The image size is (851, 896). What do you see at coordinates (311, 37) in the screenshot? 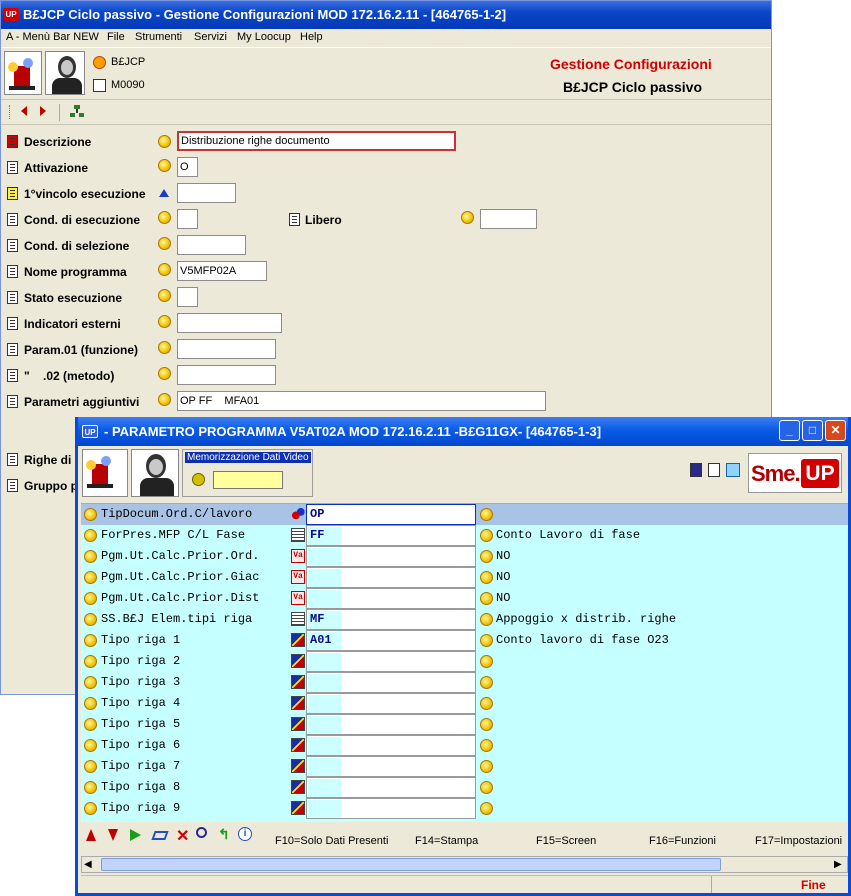
I see `menu-item-help: Help` at bounding box center [311, 37].